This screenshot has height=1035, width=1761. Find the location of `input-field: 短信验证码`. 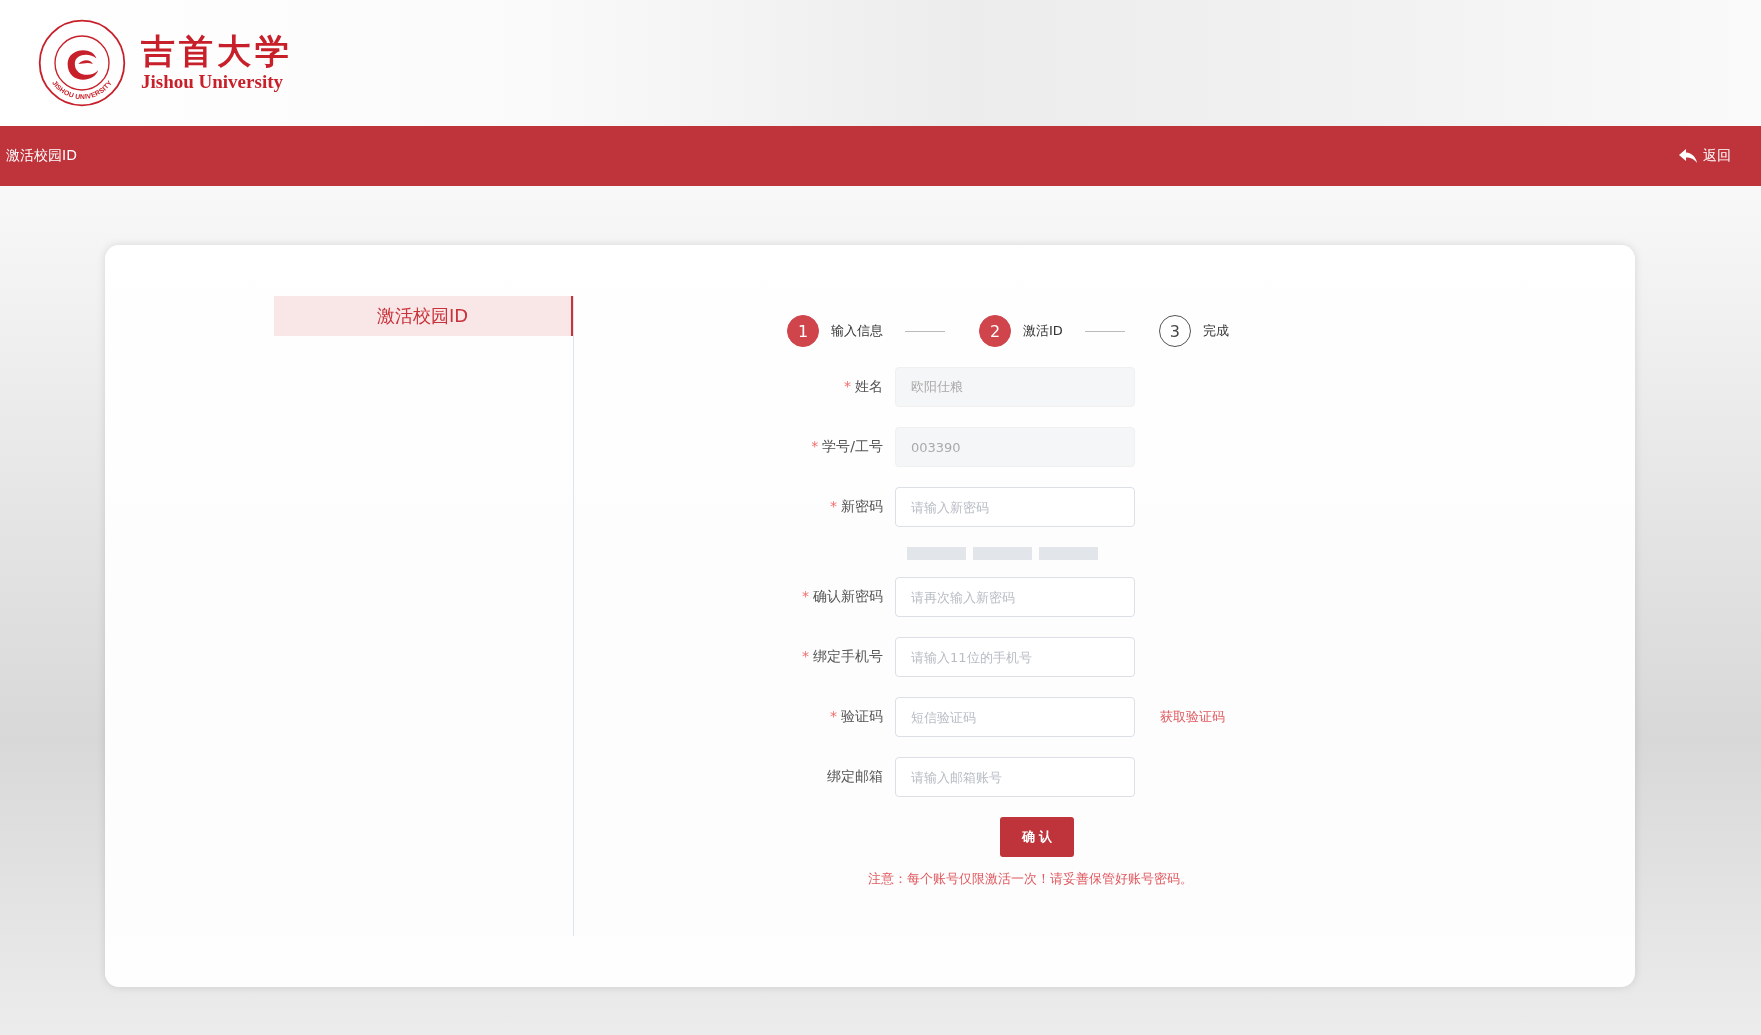

input-field: 短信验证码 is located at coordinates (1015, 717).